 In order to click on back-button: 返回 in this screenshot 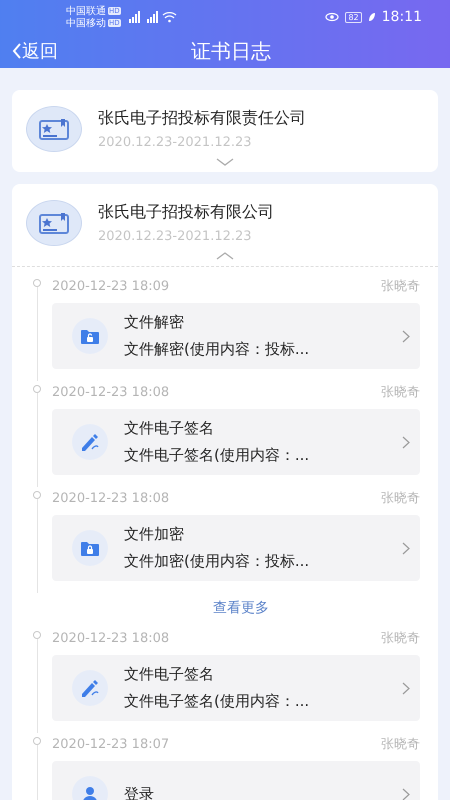, I will do `click(35, 51)`.